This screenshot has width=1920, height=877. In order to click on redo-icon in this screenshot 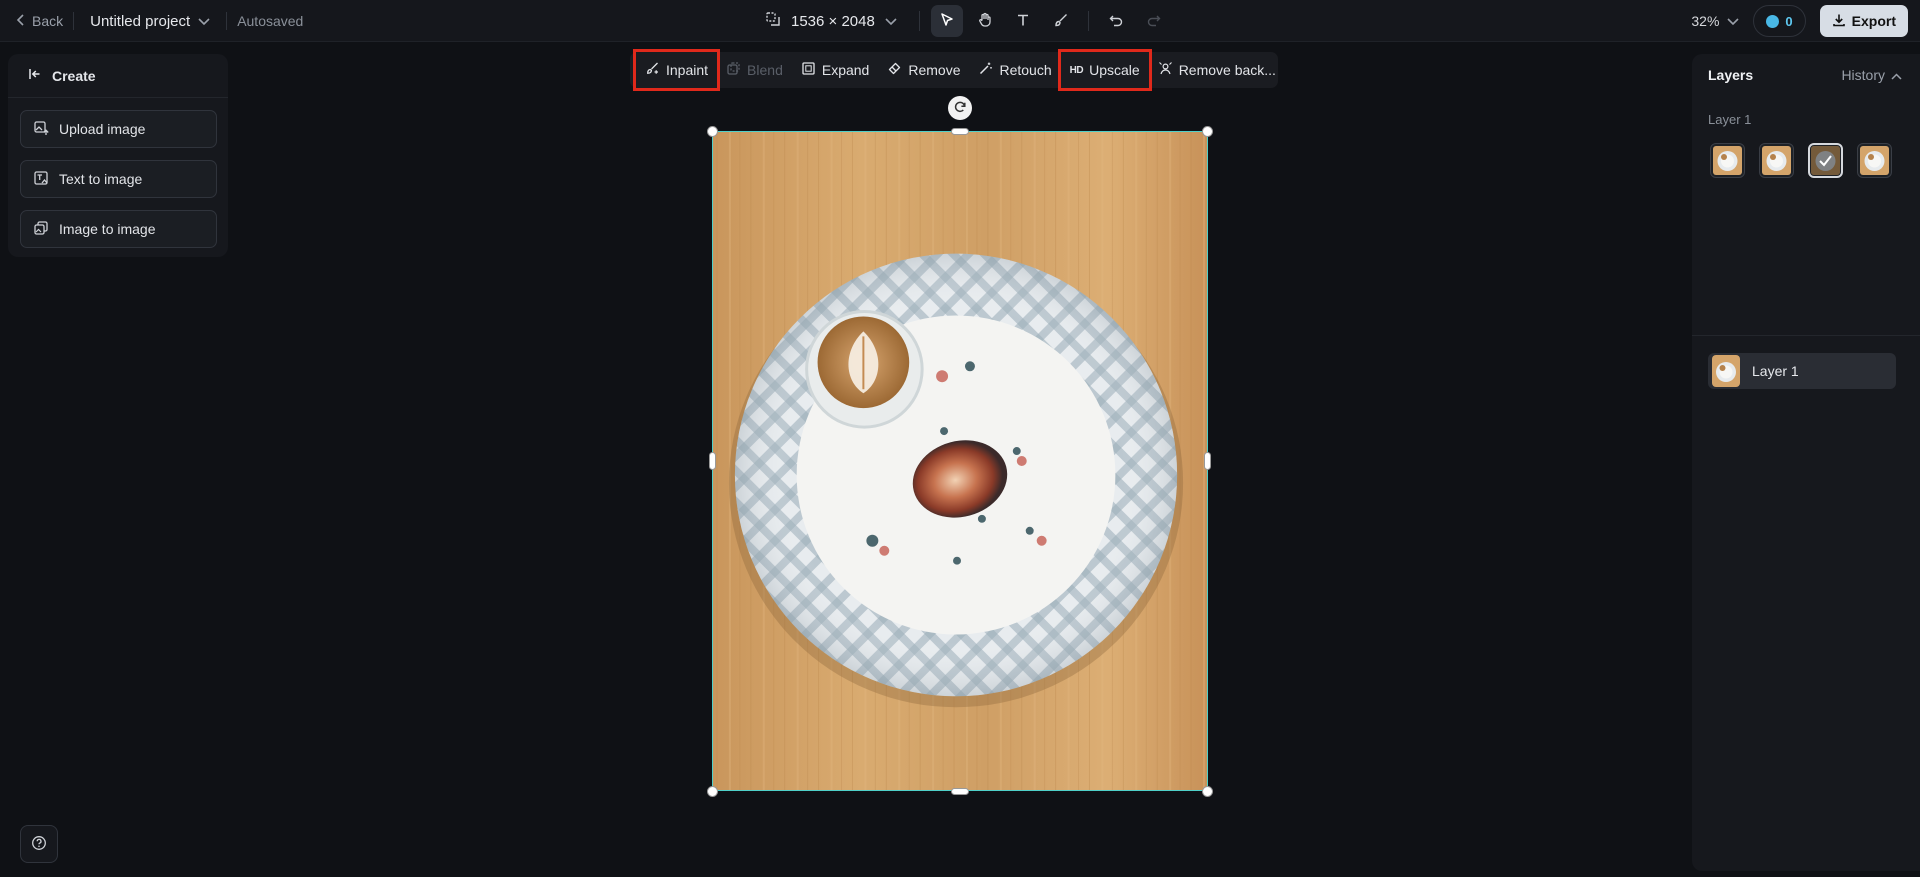, I will do `click(1154, 21)`.